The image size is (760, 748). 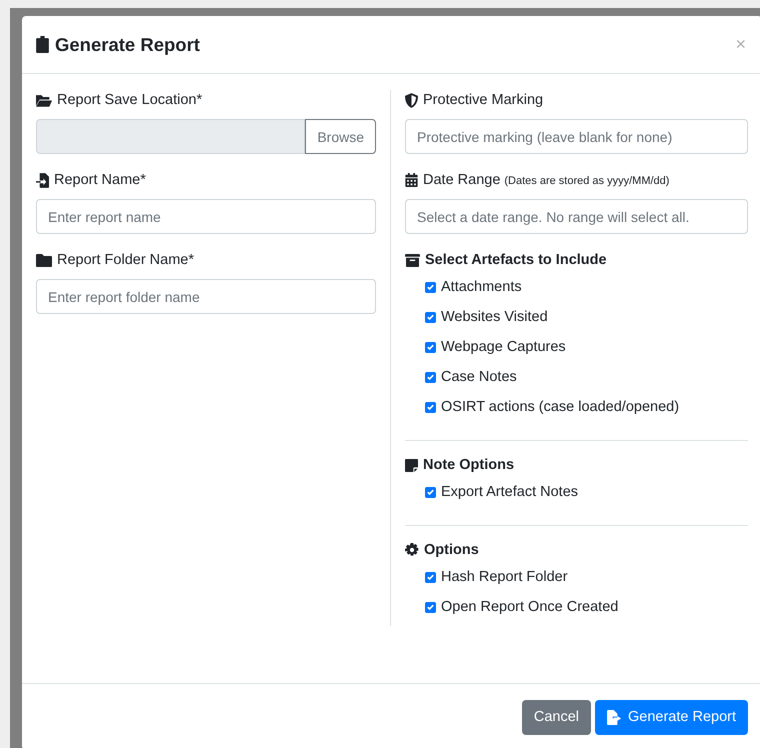 I want to click on option-label: Open Report Once Created, so click(x=529, y=607).